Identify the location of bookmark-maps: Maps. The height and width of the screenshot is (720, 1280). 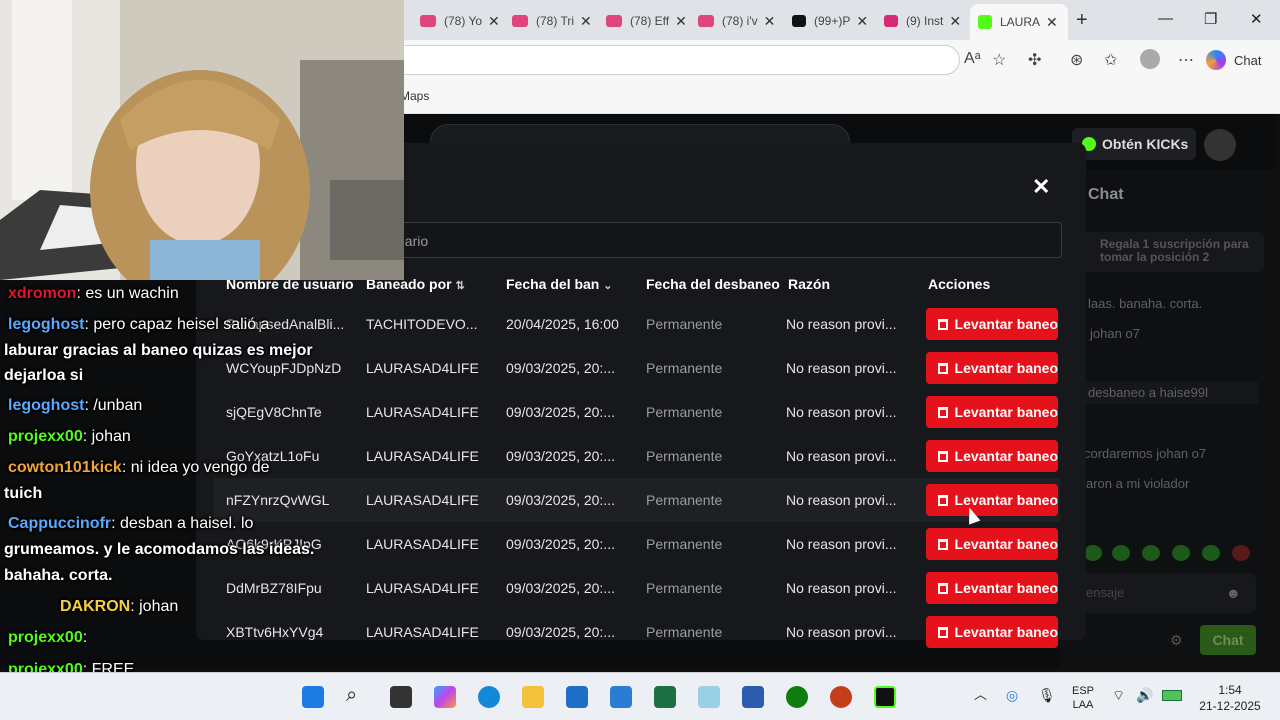
(414, 96).